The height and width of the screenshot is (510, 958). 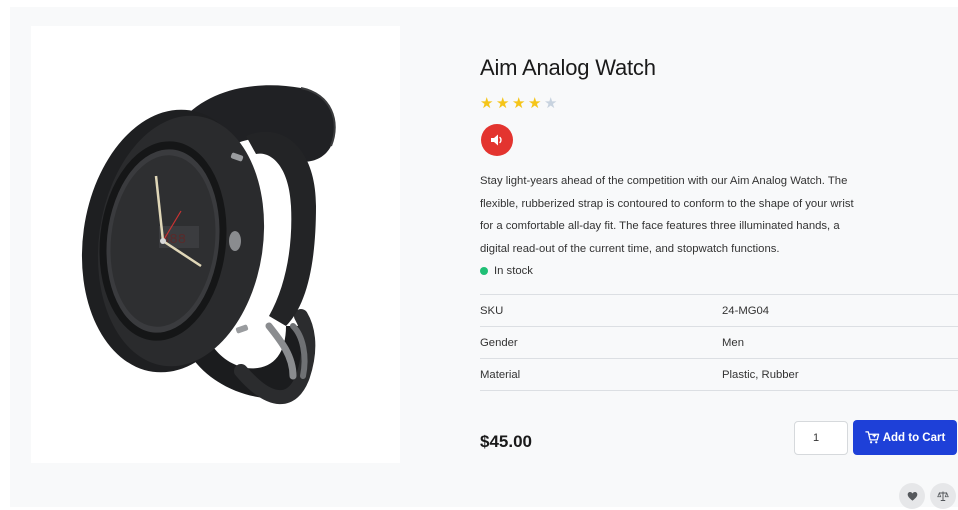 What do you see at coordinates (568, 67) in the screenshot?
I see `product-title: Aim Analog Watch` at bounding box center [568, 67].